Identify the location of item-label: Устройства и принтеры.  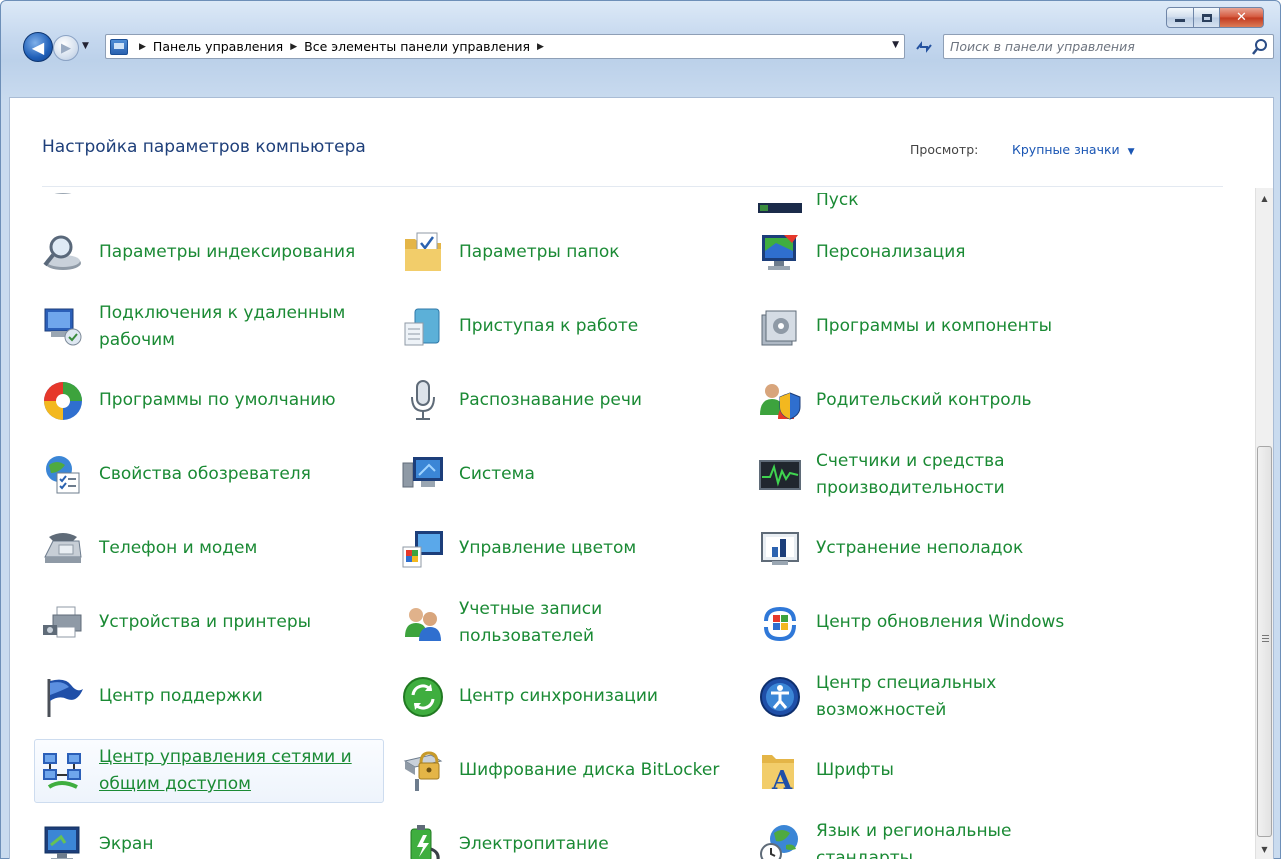
(205, 622).